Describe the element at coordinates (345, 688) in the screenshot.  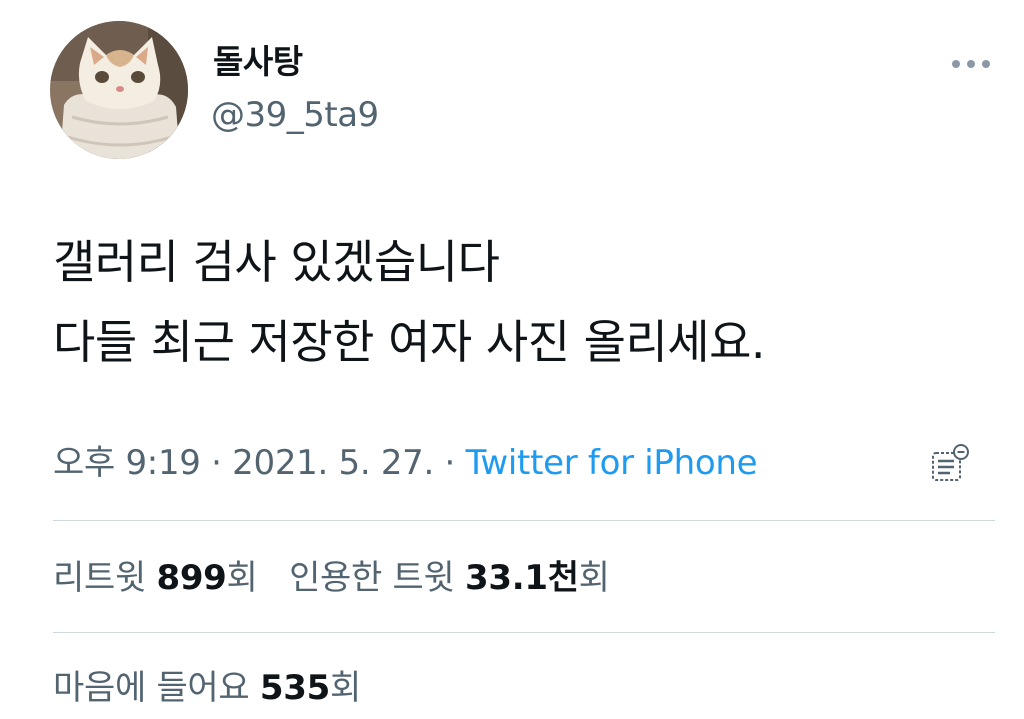
I see `likes-suffix: 회` at that location.